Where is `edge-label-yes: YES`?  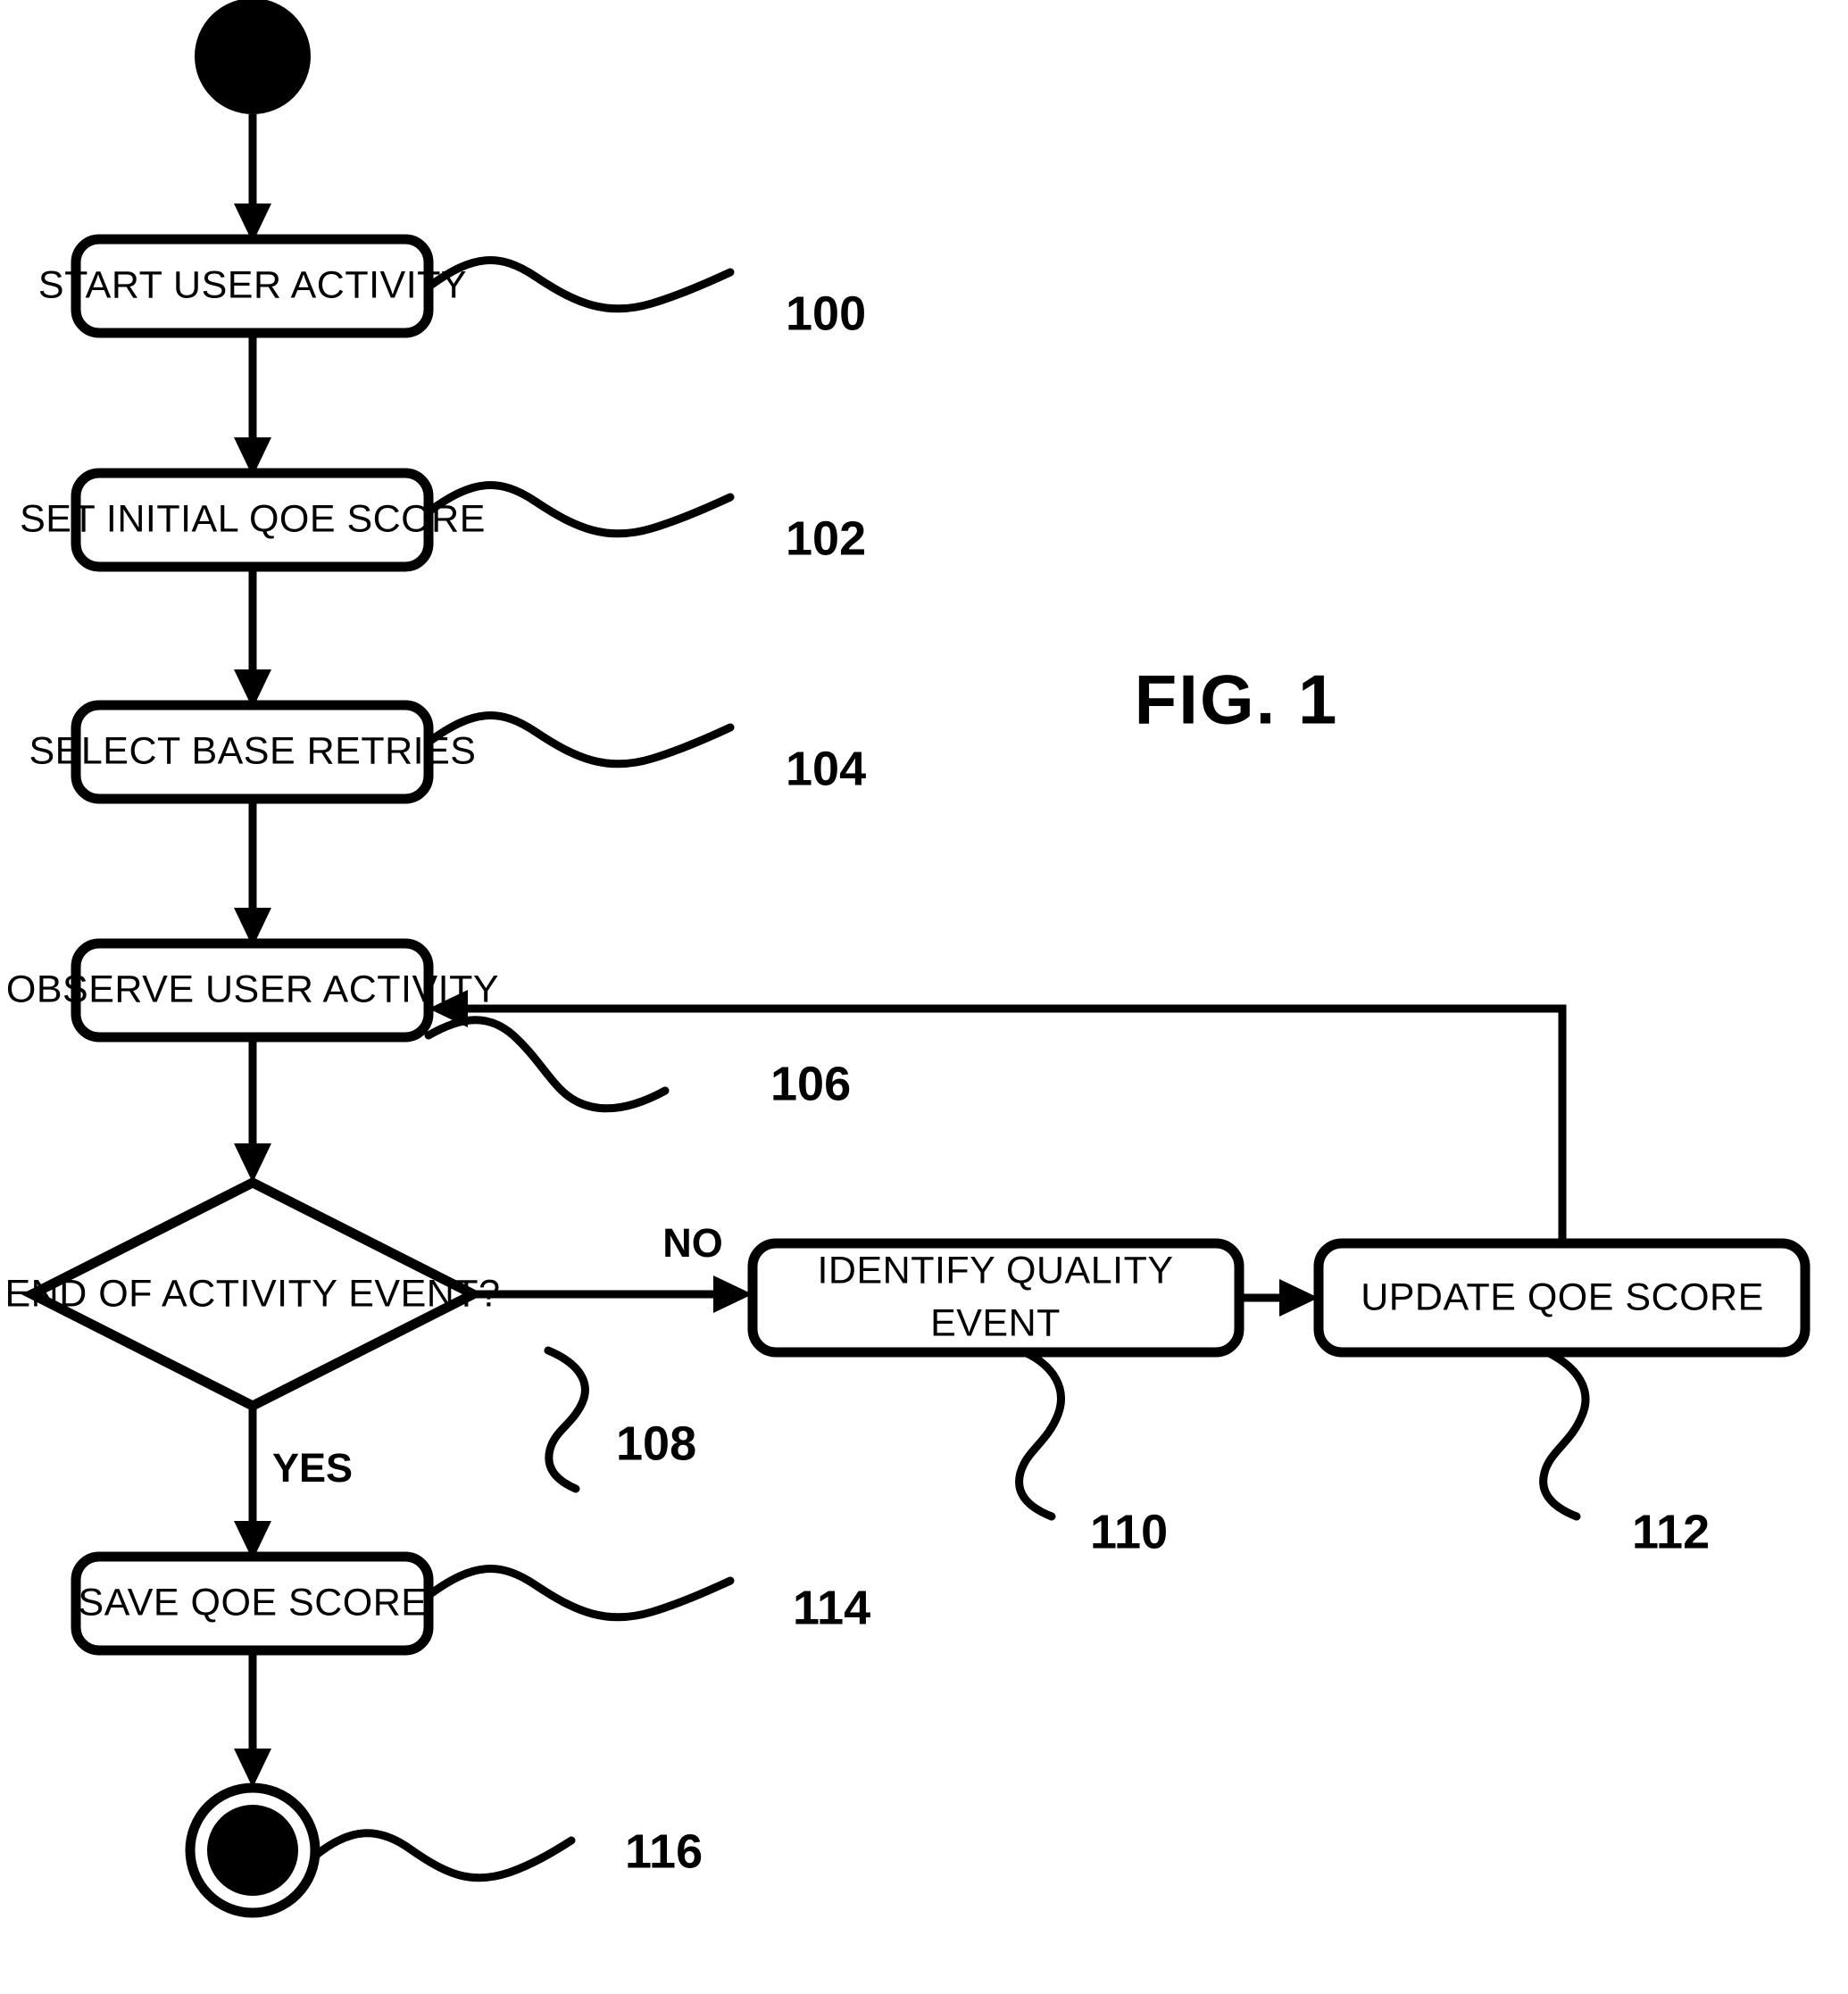
edge-label-yes: YES is located at coordinates (312, 1468).